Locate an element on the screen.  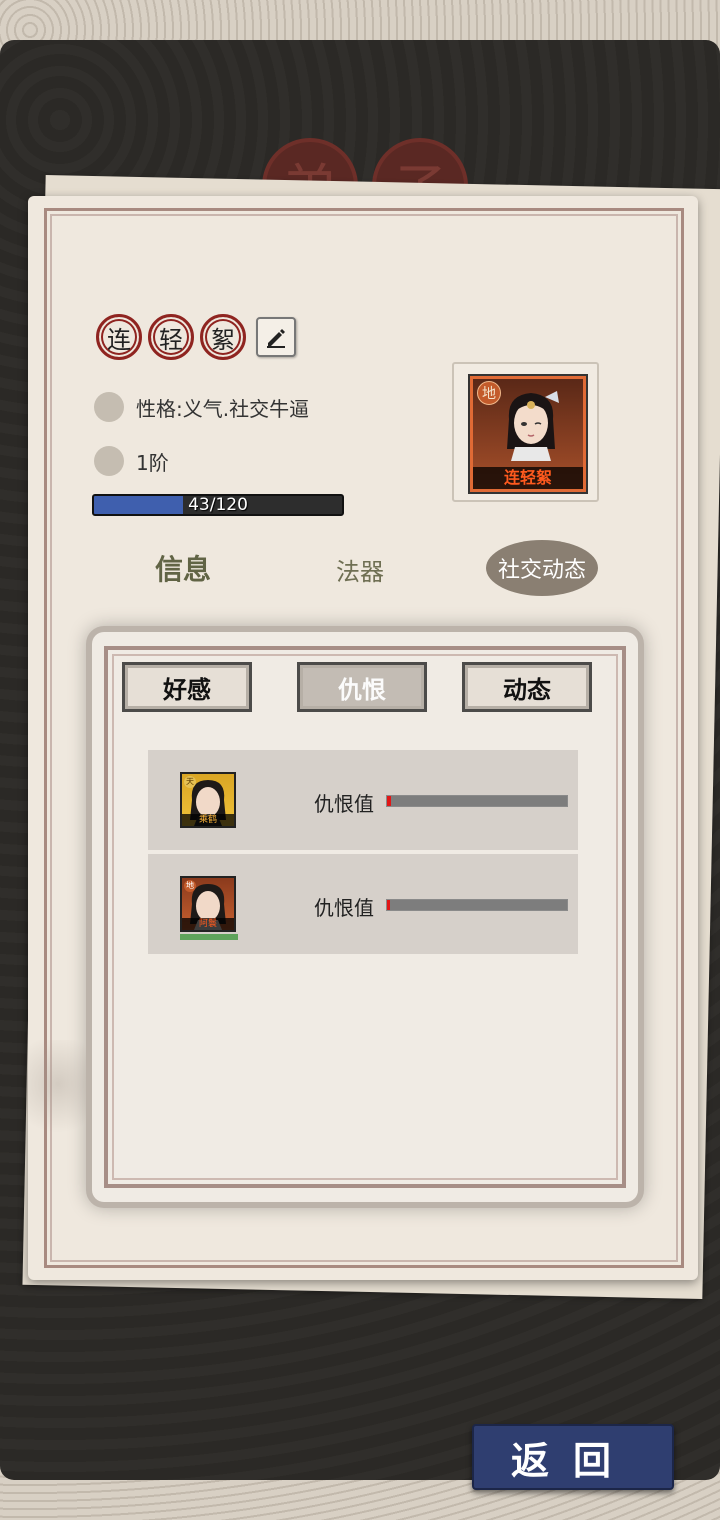
character-portrait-icon is located at coordinates (533, 426).